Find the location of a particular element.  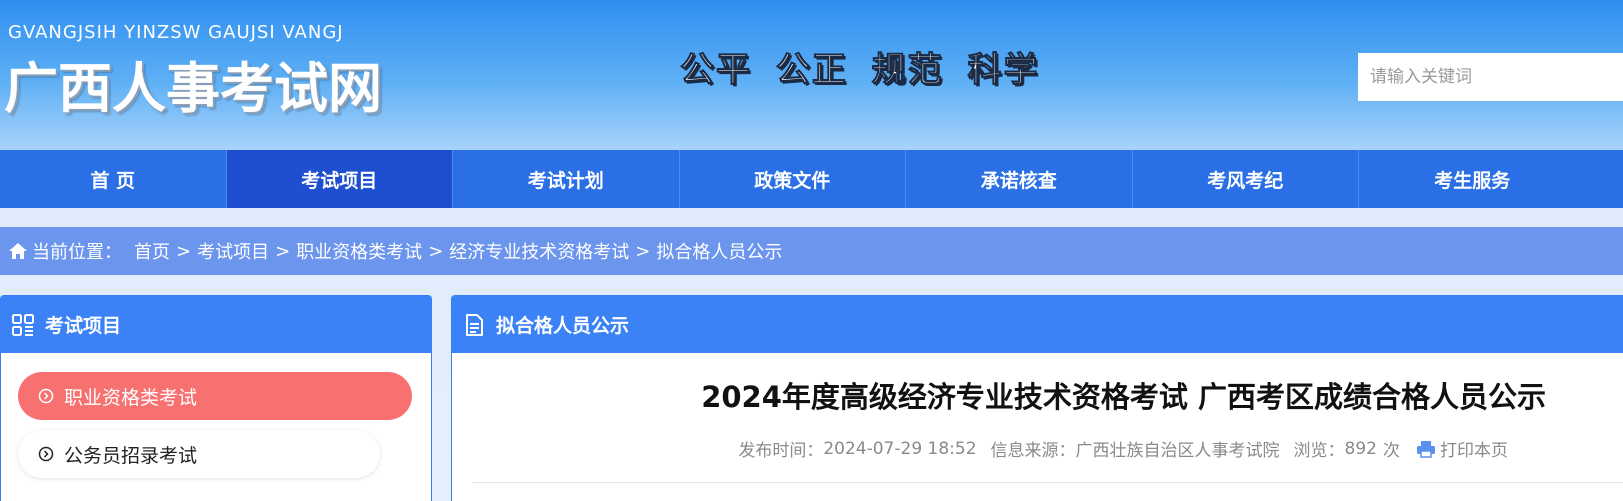

breadcrumb-vocational: 职业资格类考试 is located at coordinates (359, 251).